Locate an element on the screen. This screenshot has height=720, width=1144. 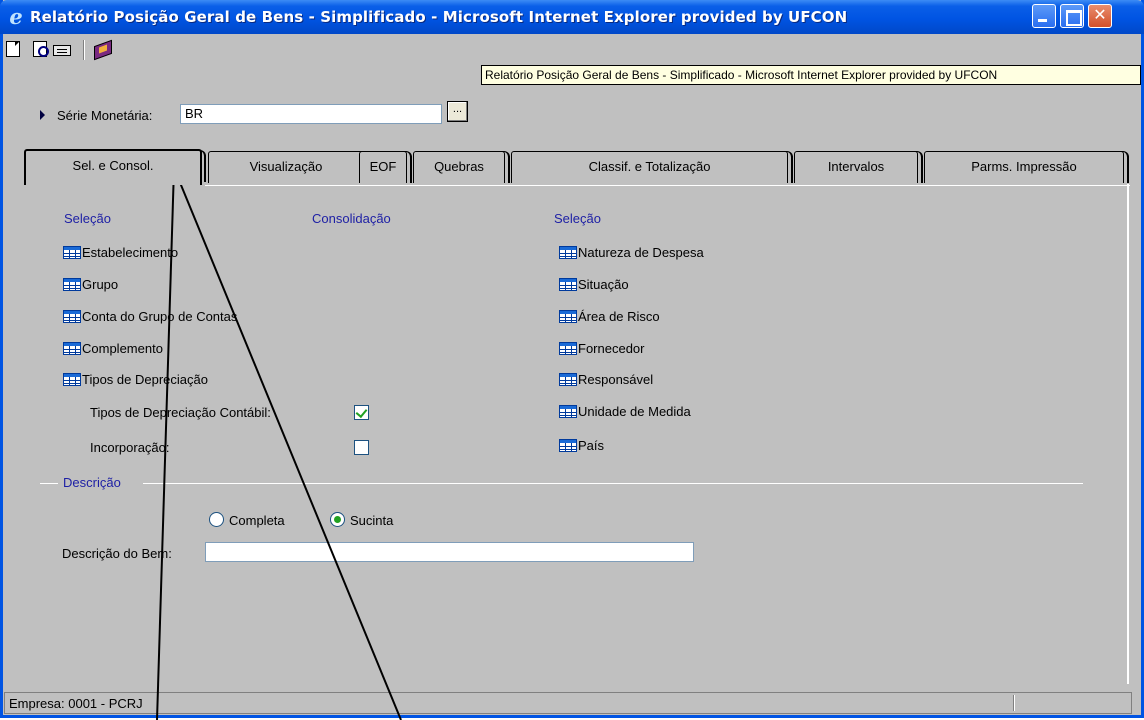
internet-explorer-icon: e is located at coordinates (16, 16).